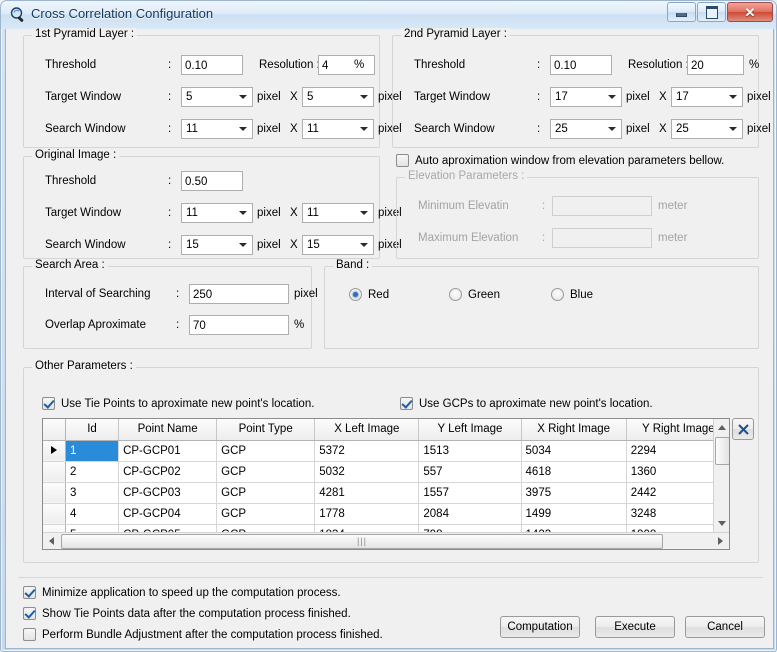  I want to click on cell-x-left-image: 5032, so click(367, 472).